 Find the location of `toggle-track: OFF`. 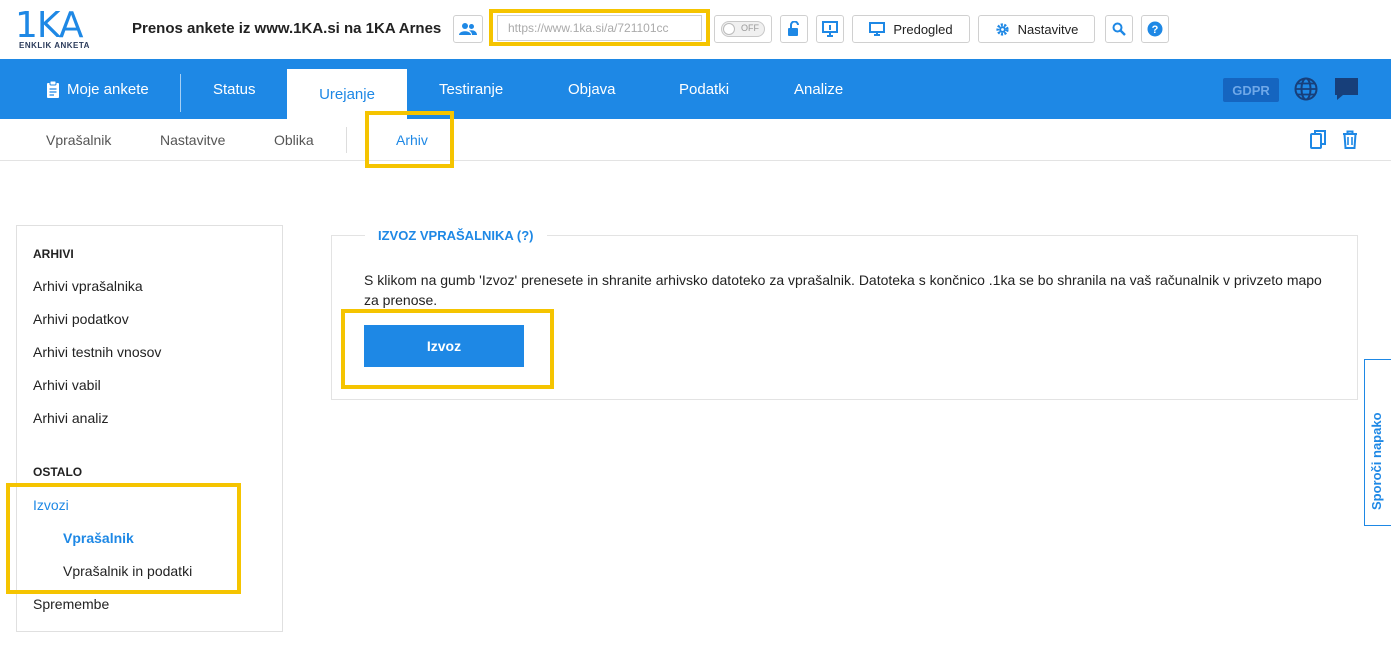

toggle-track: OFF is located at coordinates (743, 29).